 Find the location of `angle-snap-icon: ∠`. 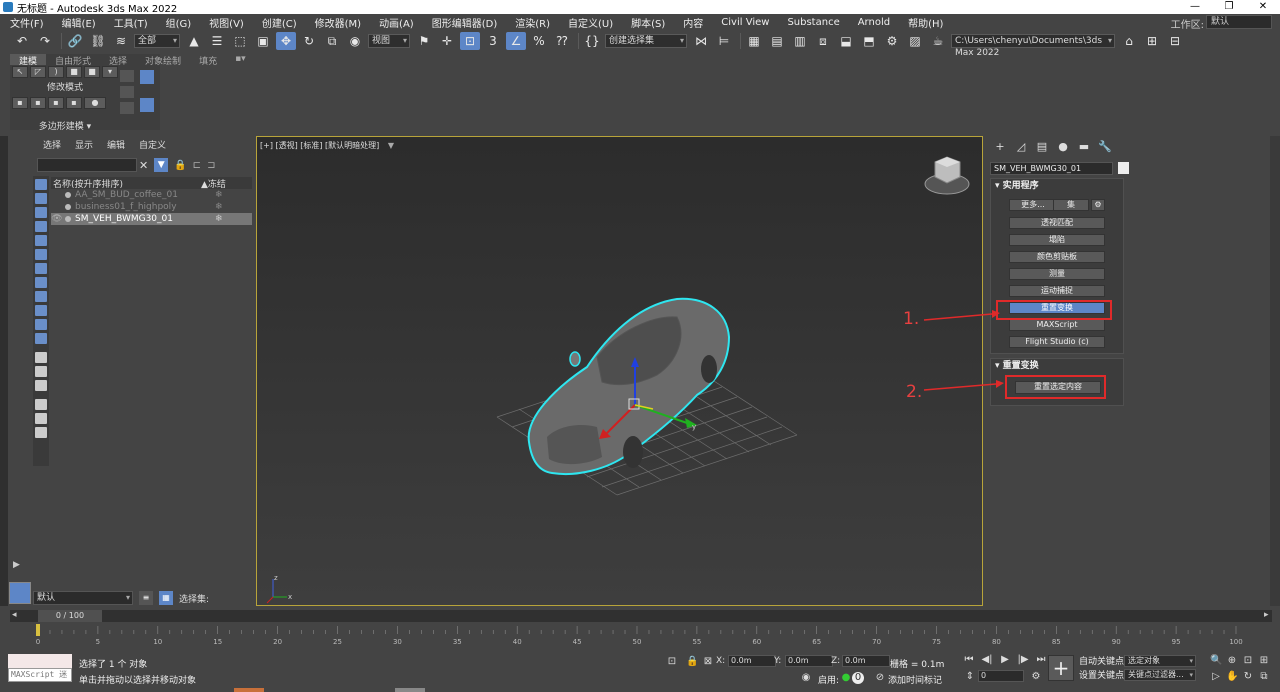

angle-snap-icon: ∠ is located at coordinates (516, 41).